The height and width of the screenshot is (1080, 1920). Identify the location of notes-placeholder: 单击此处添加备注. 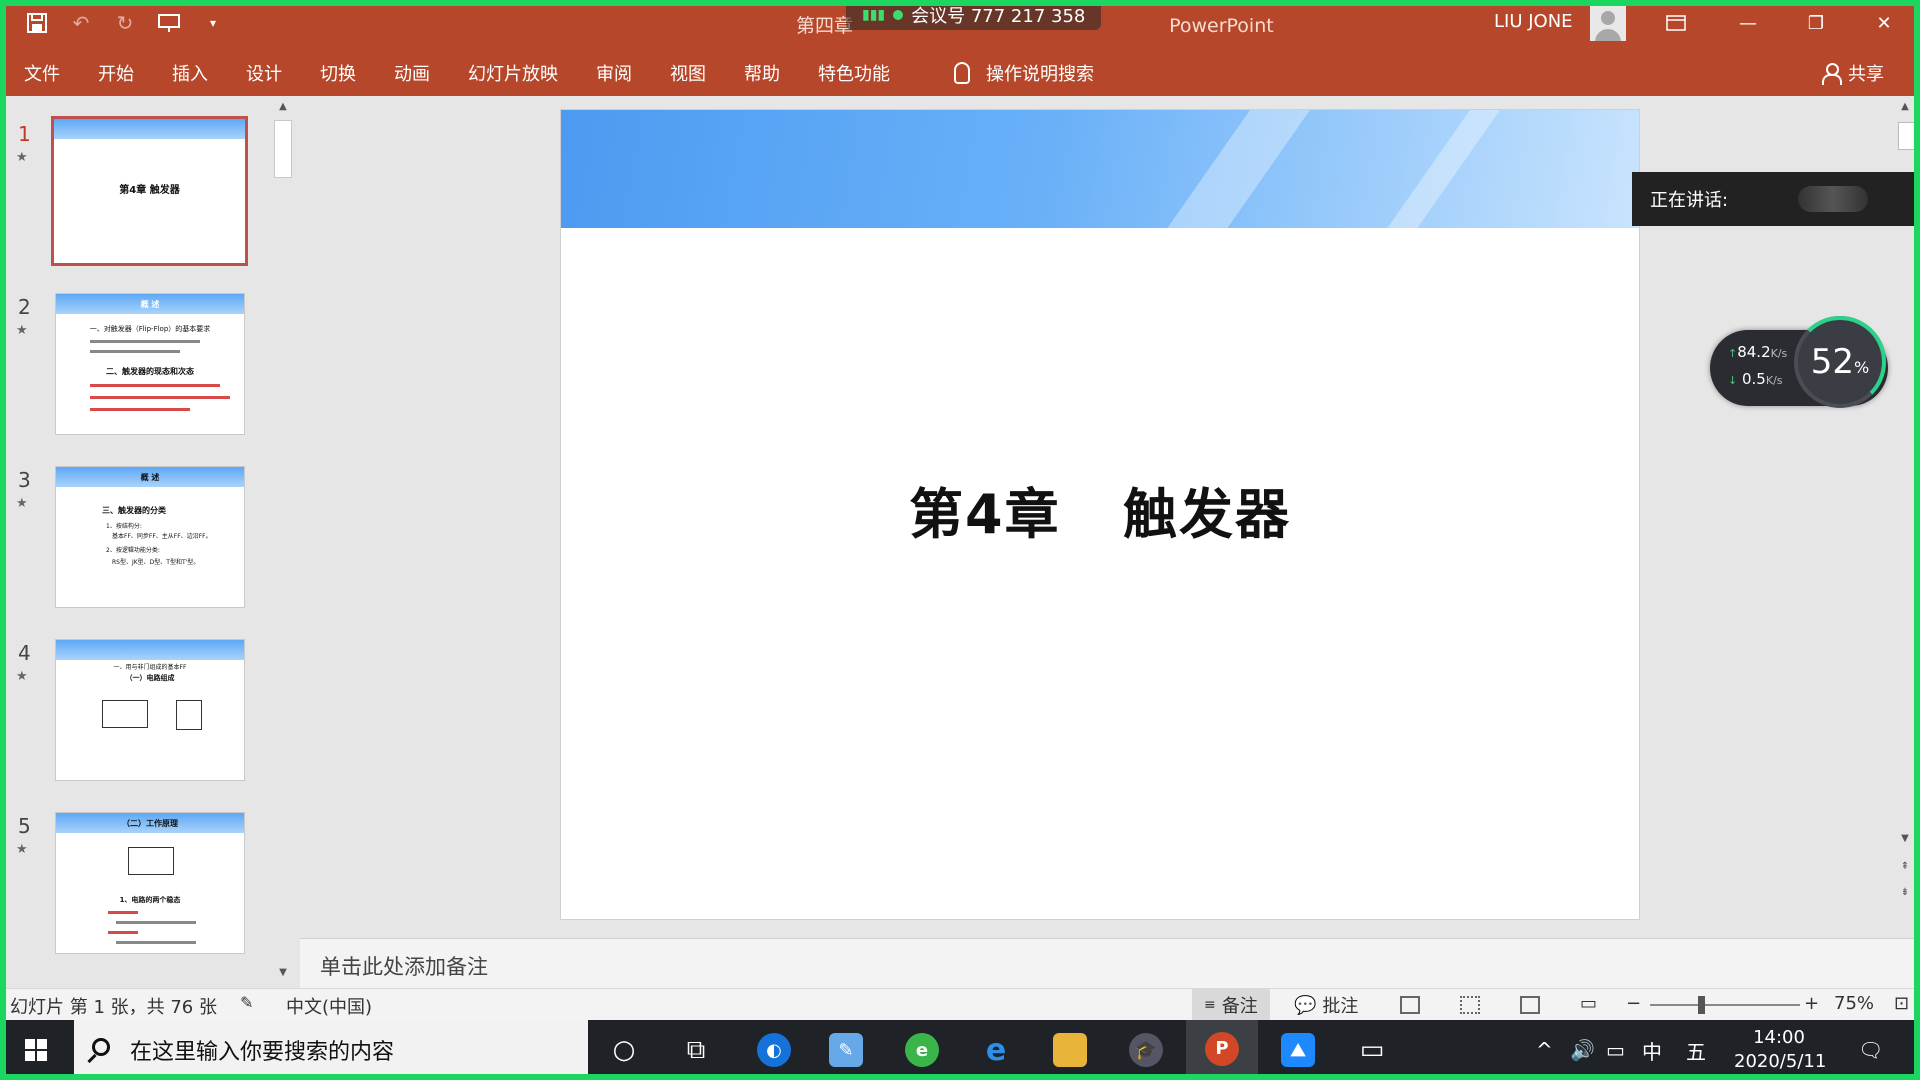
(404, 967).